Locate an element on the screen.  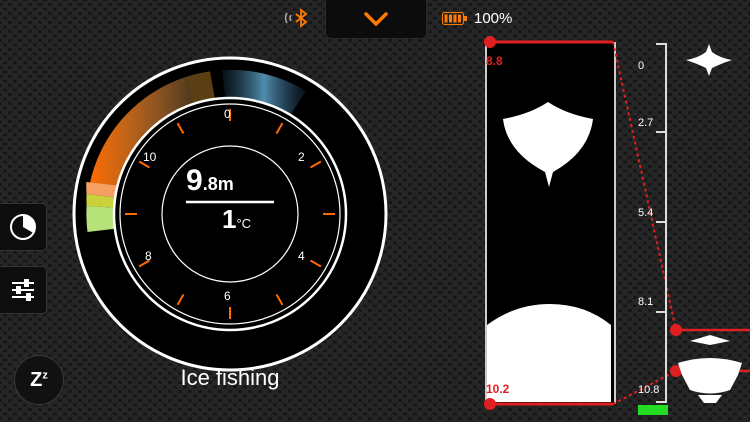
depth-value: 9 is located at coordinates (194, 180).